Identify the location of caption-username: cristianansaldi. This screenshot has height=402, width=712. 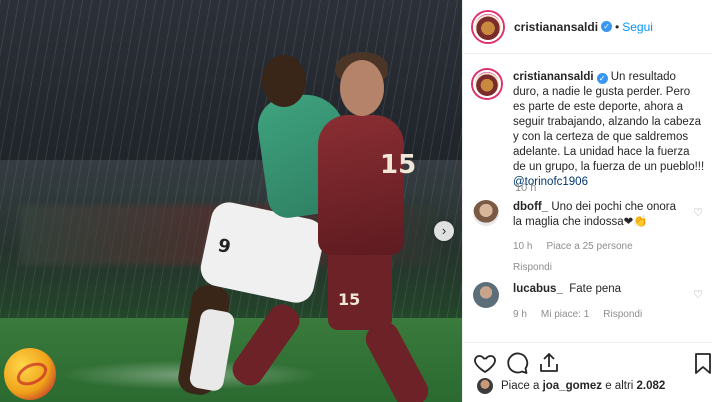
(553, 77).